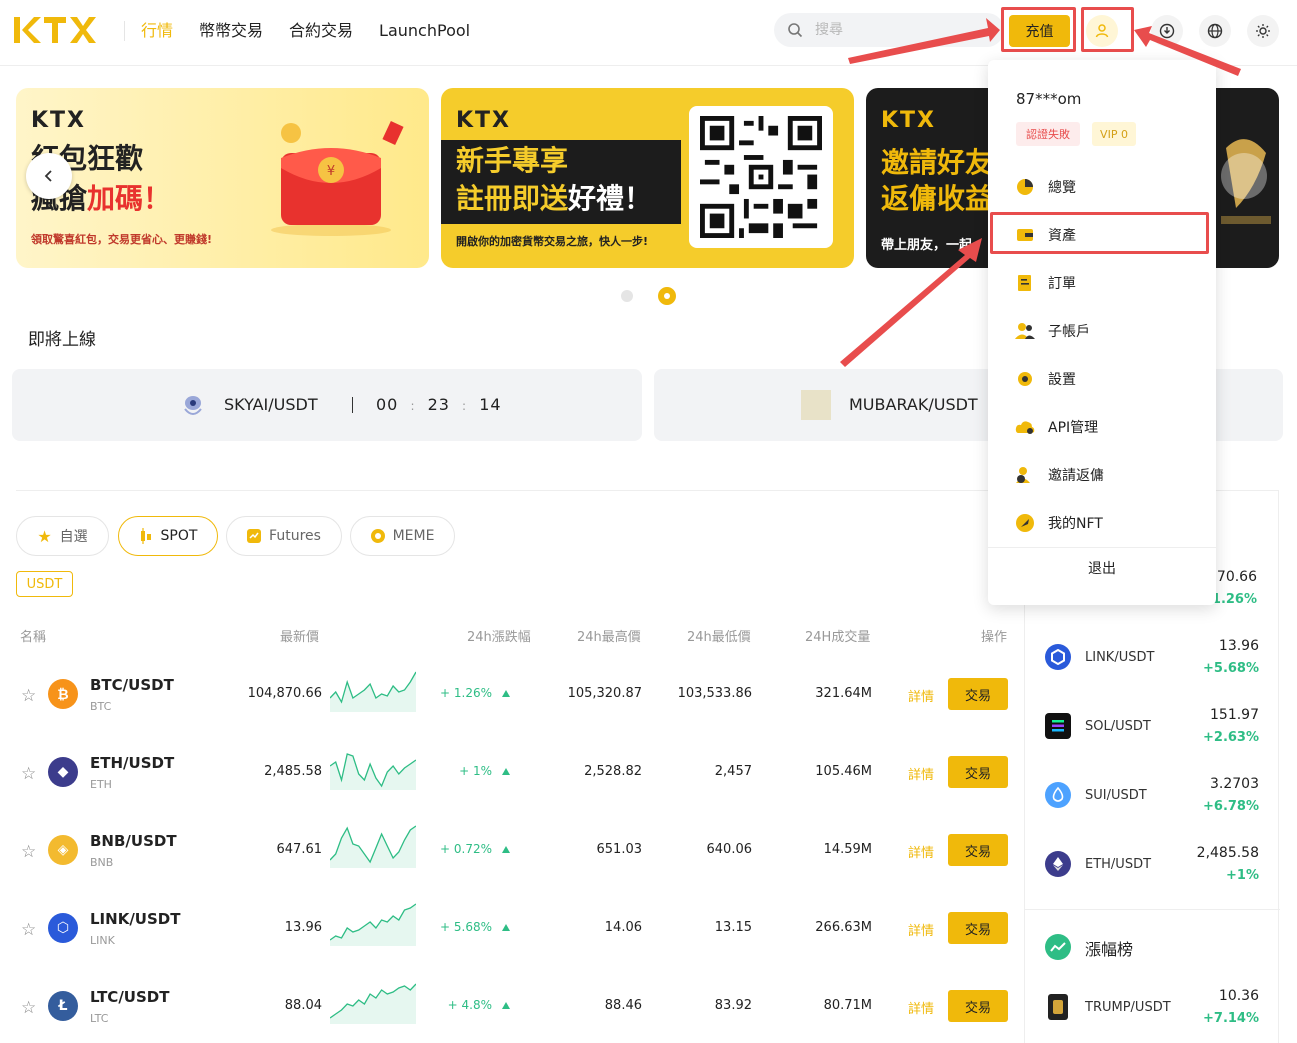  I want to click on pair-base: LINK, so click(102, 940).